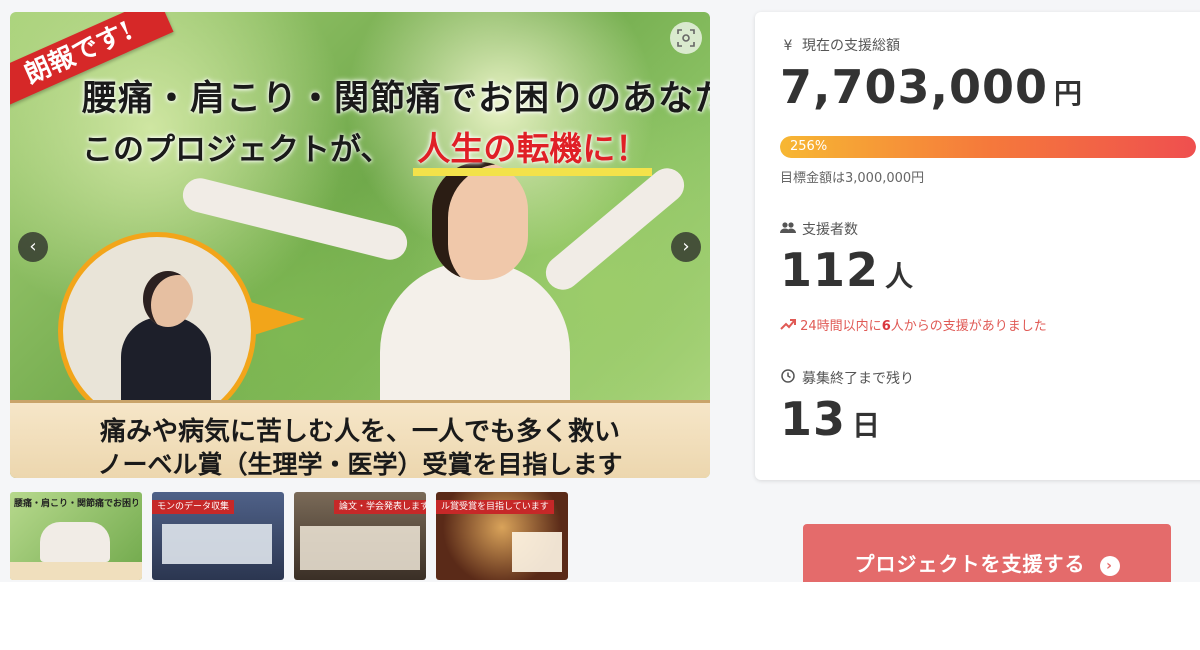 This screenshot has width=1200, height=650. Describe the element at coordinates (790, 326) in the screenshot. I see `trending-up-icon` at that location.